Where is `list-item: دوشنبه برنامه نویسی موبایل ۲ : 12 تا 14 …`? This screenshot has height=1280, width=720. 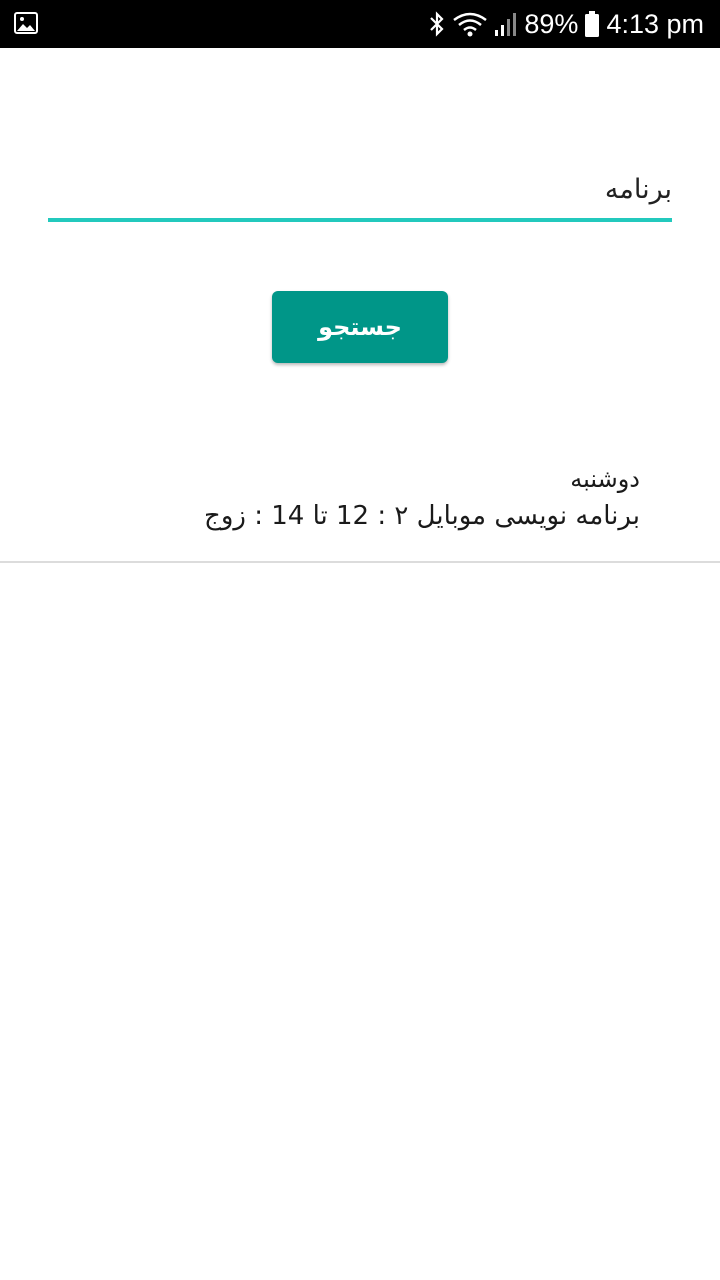
list-item: دوشنبه برنامه نویسی موبایل ۲ : 12 تا 14 … is located at coordinates (360, 509).